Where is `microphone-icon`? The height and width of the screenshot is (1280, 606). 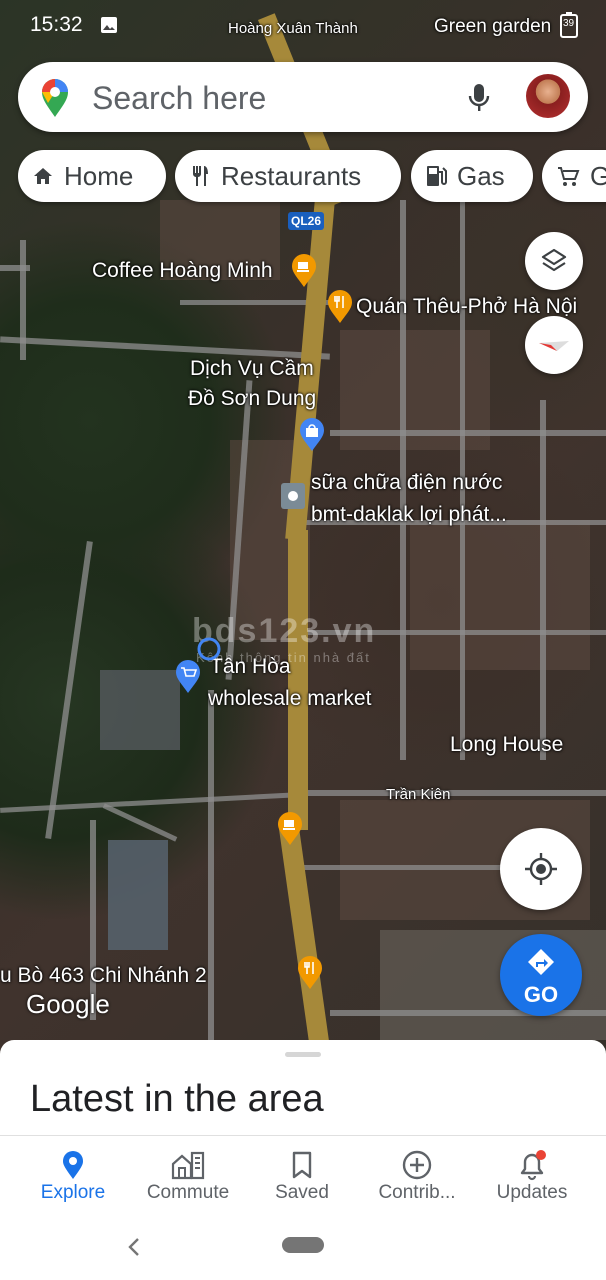
microphone-icon is located at coordinates (479, 98).